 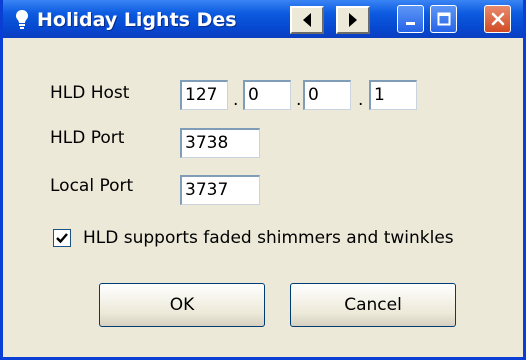 I want to click on port-field: 3738, so click(x=220, y=143).